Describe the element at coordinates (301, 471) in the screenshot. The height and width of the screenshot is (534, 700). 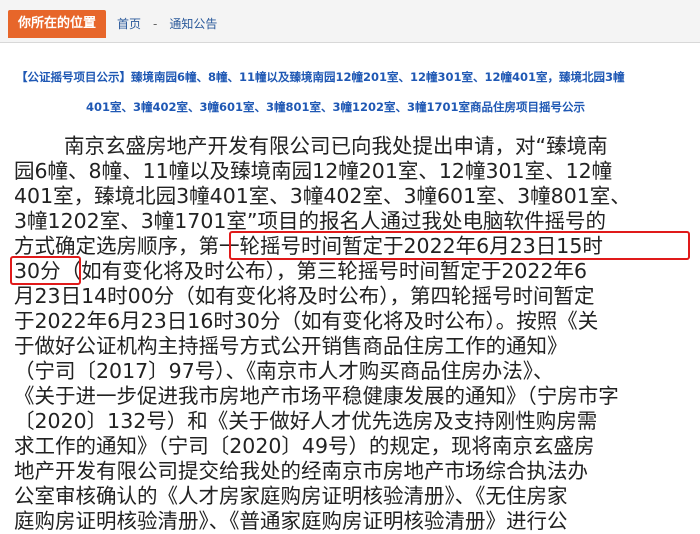
I see `body-line: 地产开发有限公司提交给我处的经南京市房地产市场综合执法办` at that location.